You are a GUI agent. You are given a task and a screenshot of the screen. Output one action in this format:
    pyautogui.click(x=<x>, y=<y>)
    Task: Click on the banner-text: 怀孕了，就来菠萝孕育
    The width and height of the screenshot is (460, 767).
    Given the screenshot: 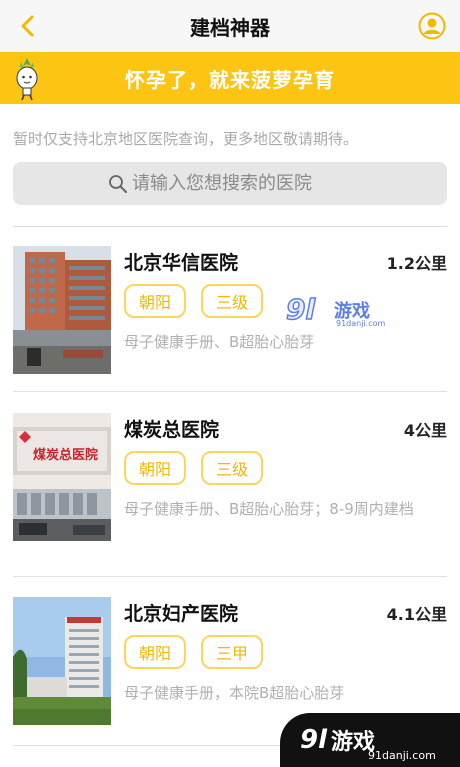 What is the action you would take?
    pyautogui.click(x=230, y=79)
    